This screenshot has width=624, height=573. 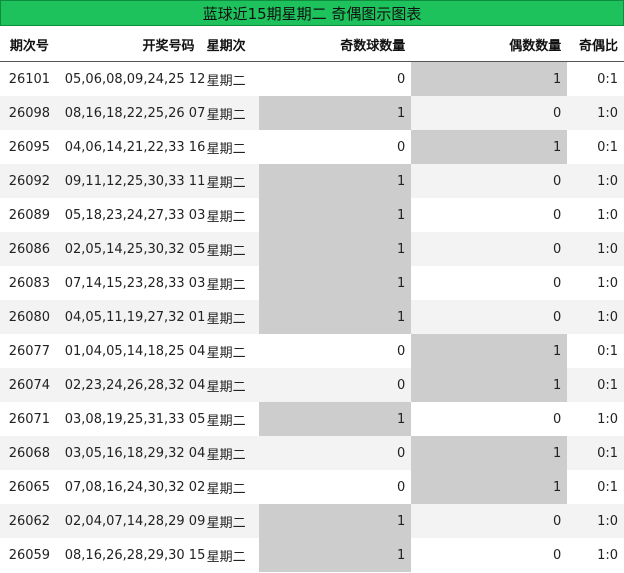 I want to click on table-row: 26071 03,08,19,25,31,33 05 星期二 1 0 1:0, so click(x=312, y=419).